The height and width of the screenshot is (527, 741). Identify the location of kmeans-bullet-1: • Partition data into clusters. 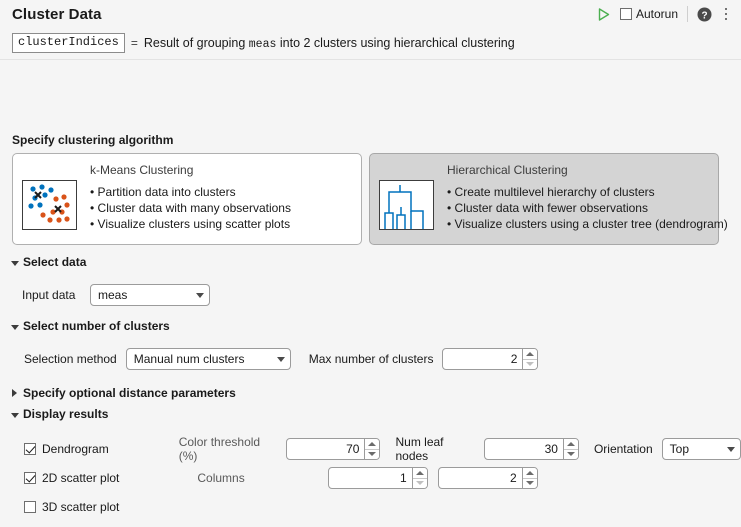
(163, 192).